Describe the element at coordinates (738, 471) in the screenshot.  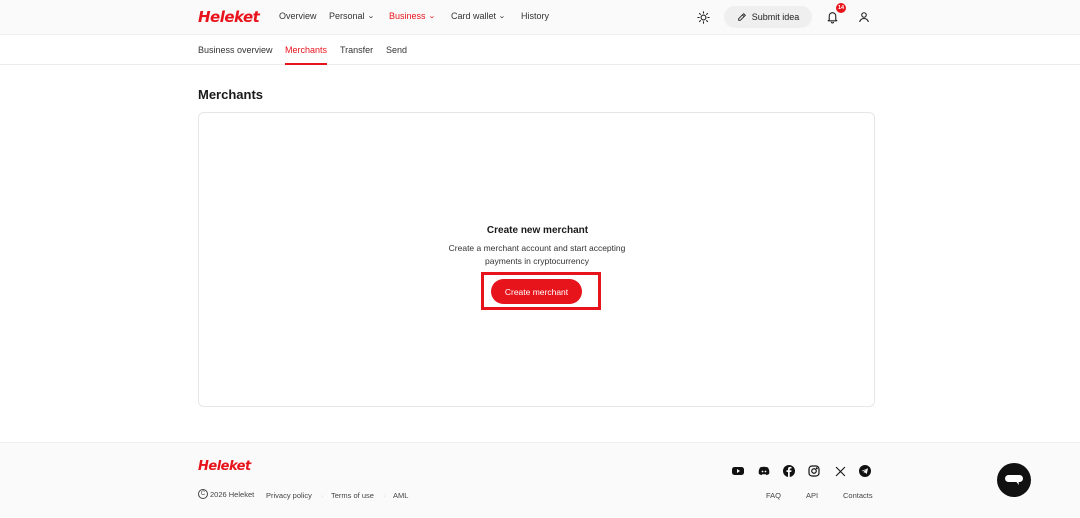
I see `youtube-icon` at that location.